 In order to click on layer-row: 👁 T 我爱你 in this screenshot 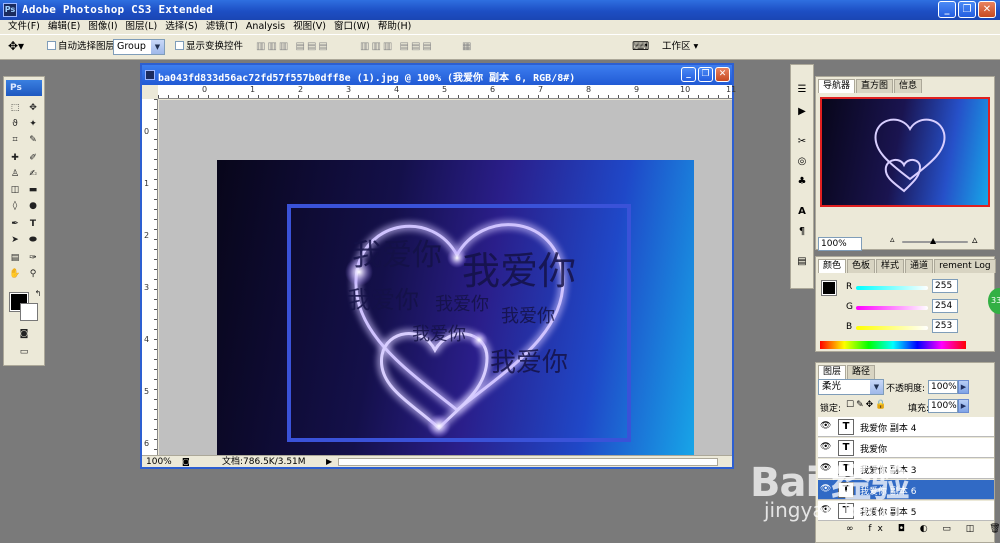, I will do `click(906, 448)`.